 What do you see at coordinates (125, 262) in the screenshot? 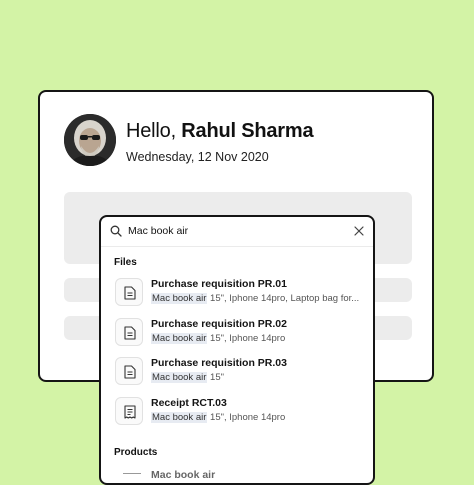
I see `files-section-title: Files` at bounding box center [125, 262].